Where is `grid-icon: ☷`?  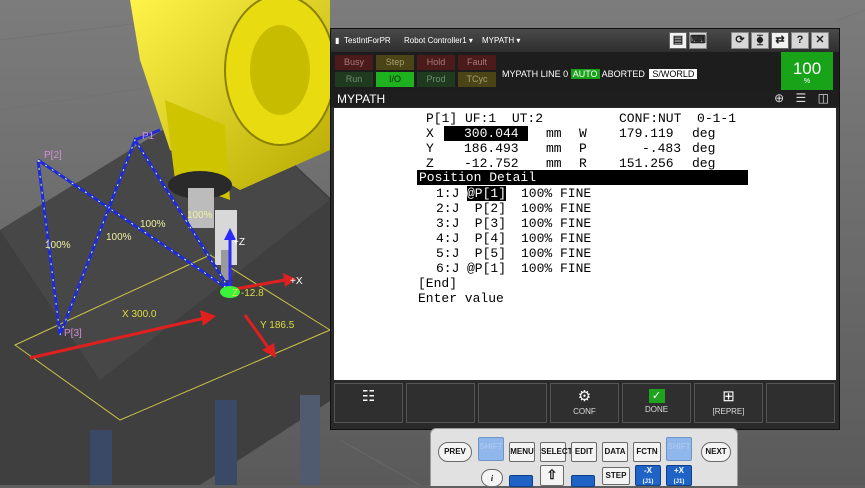 grid-icon: ☷ is located at coordinates (368, 396).